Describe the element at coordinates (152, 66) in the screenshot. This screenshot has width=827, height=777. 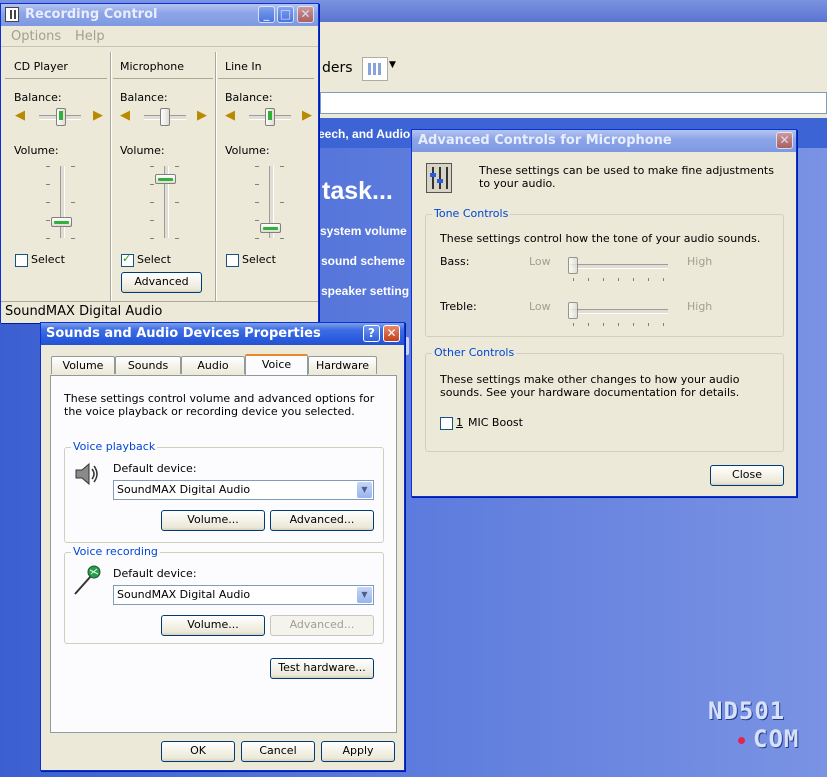
I see `channel-name: Microphone` at that location.